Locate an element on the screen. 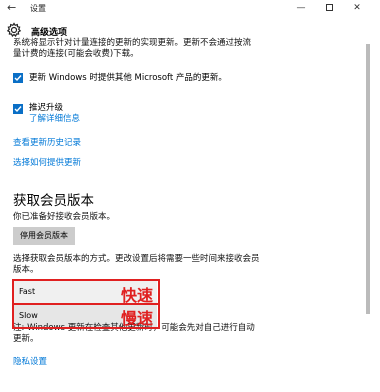  stop-insider-button: 停用会员版本 is located at coordinates (44, 236).